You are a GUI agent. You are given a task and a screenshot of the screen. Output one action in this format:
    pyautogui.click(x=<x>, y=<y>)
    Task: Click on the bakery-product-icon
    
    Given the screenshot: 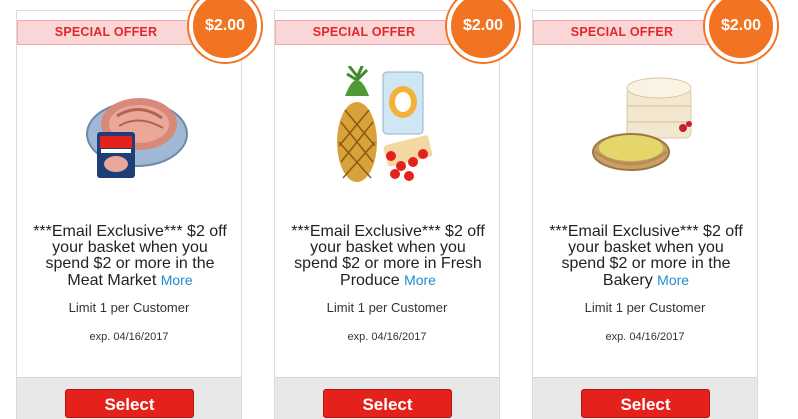 What is the action you would take?
    pyautogui.click(x=646, y=127)
    